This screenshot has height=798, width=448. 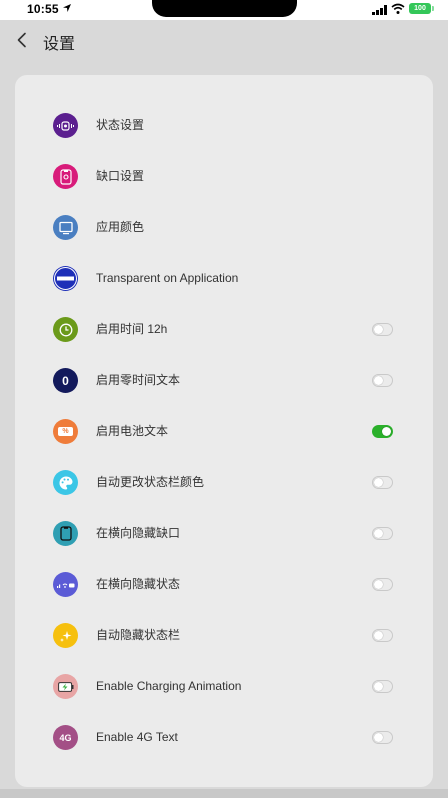 I want to click on setting-label: 状态设置, so click(x=120, y=125).